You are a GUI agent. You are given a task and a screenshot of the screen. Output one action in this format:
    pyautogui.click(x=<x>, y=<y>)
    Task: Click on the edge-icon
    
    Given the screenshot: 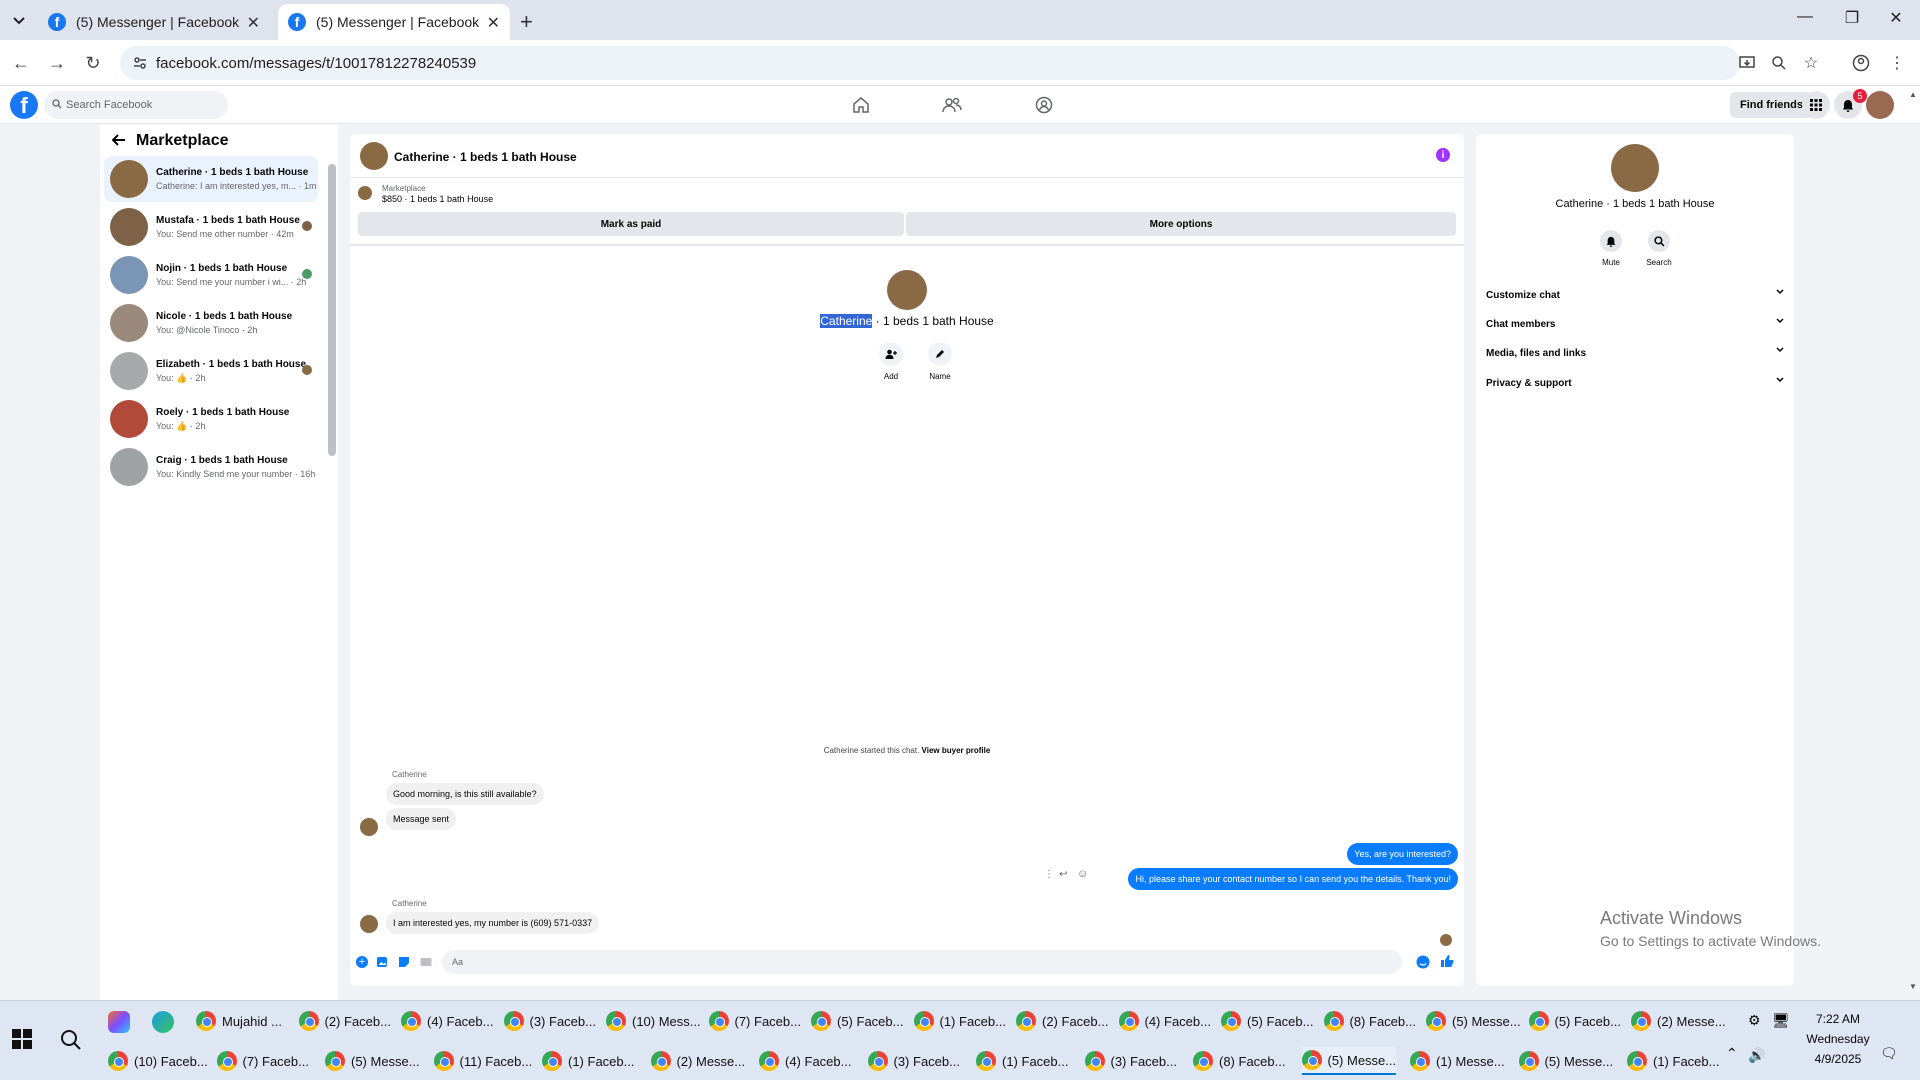 What is the action you would take?
    pyautogui.click(x=163, y=1022)
    